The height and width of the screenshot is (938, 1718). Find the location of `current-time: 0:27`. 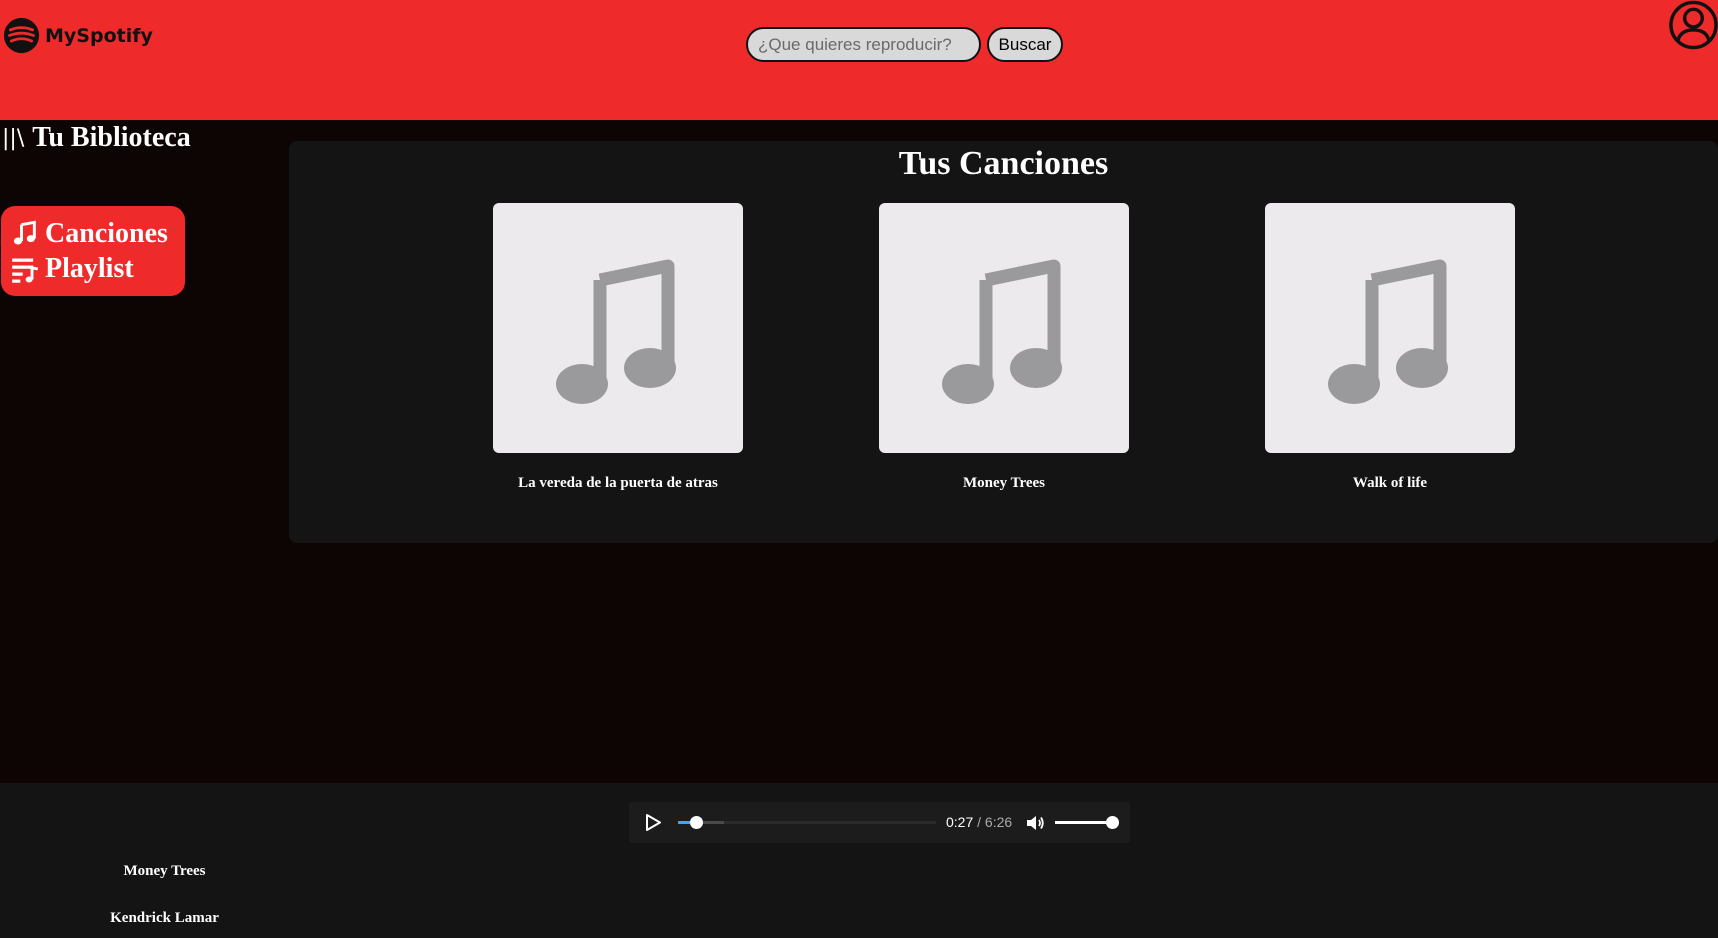

current-time: 0:27 is located at coordinates (960, 822).